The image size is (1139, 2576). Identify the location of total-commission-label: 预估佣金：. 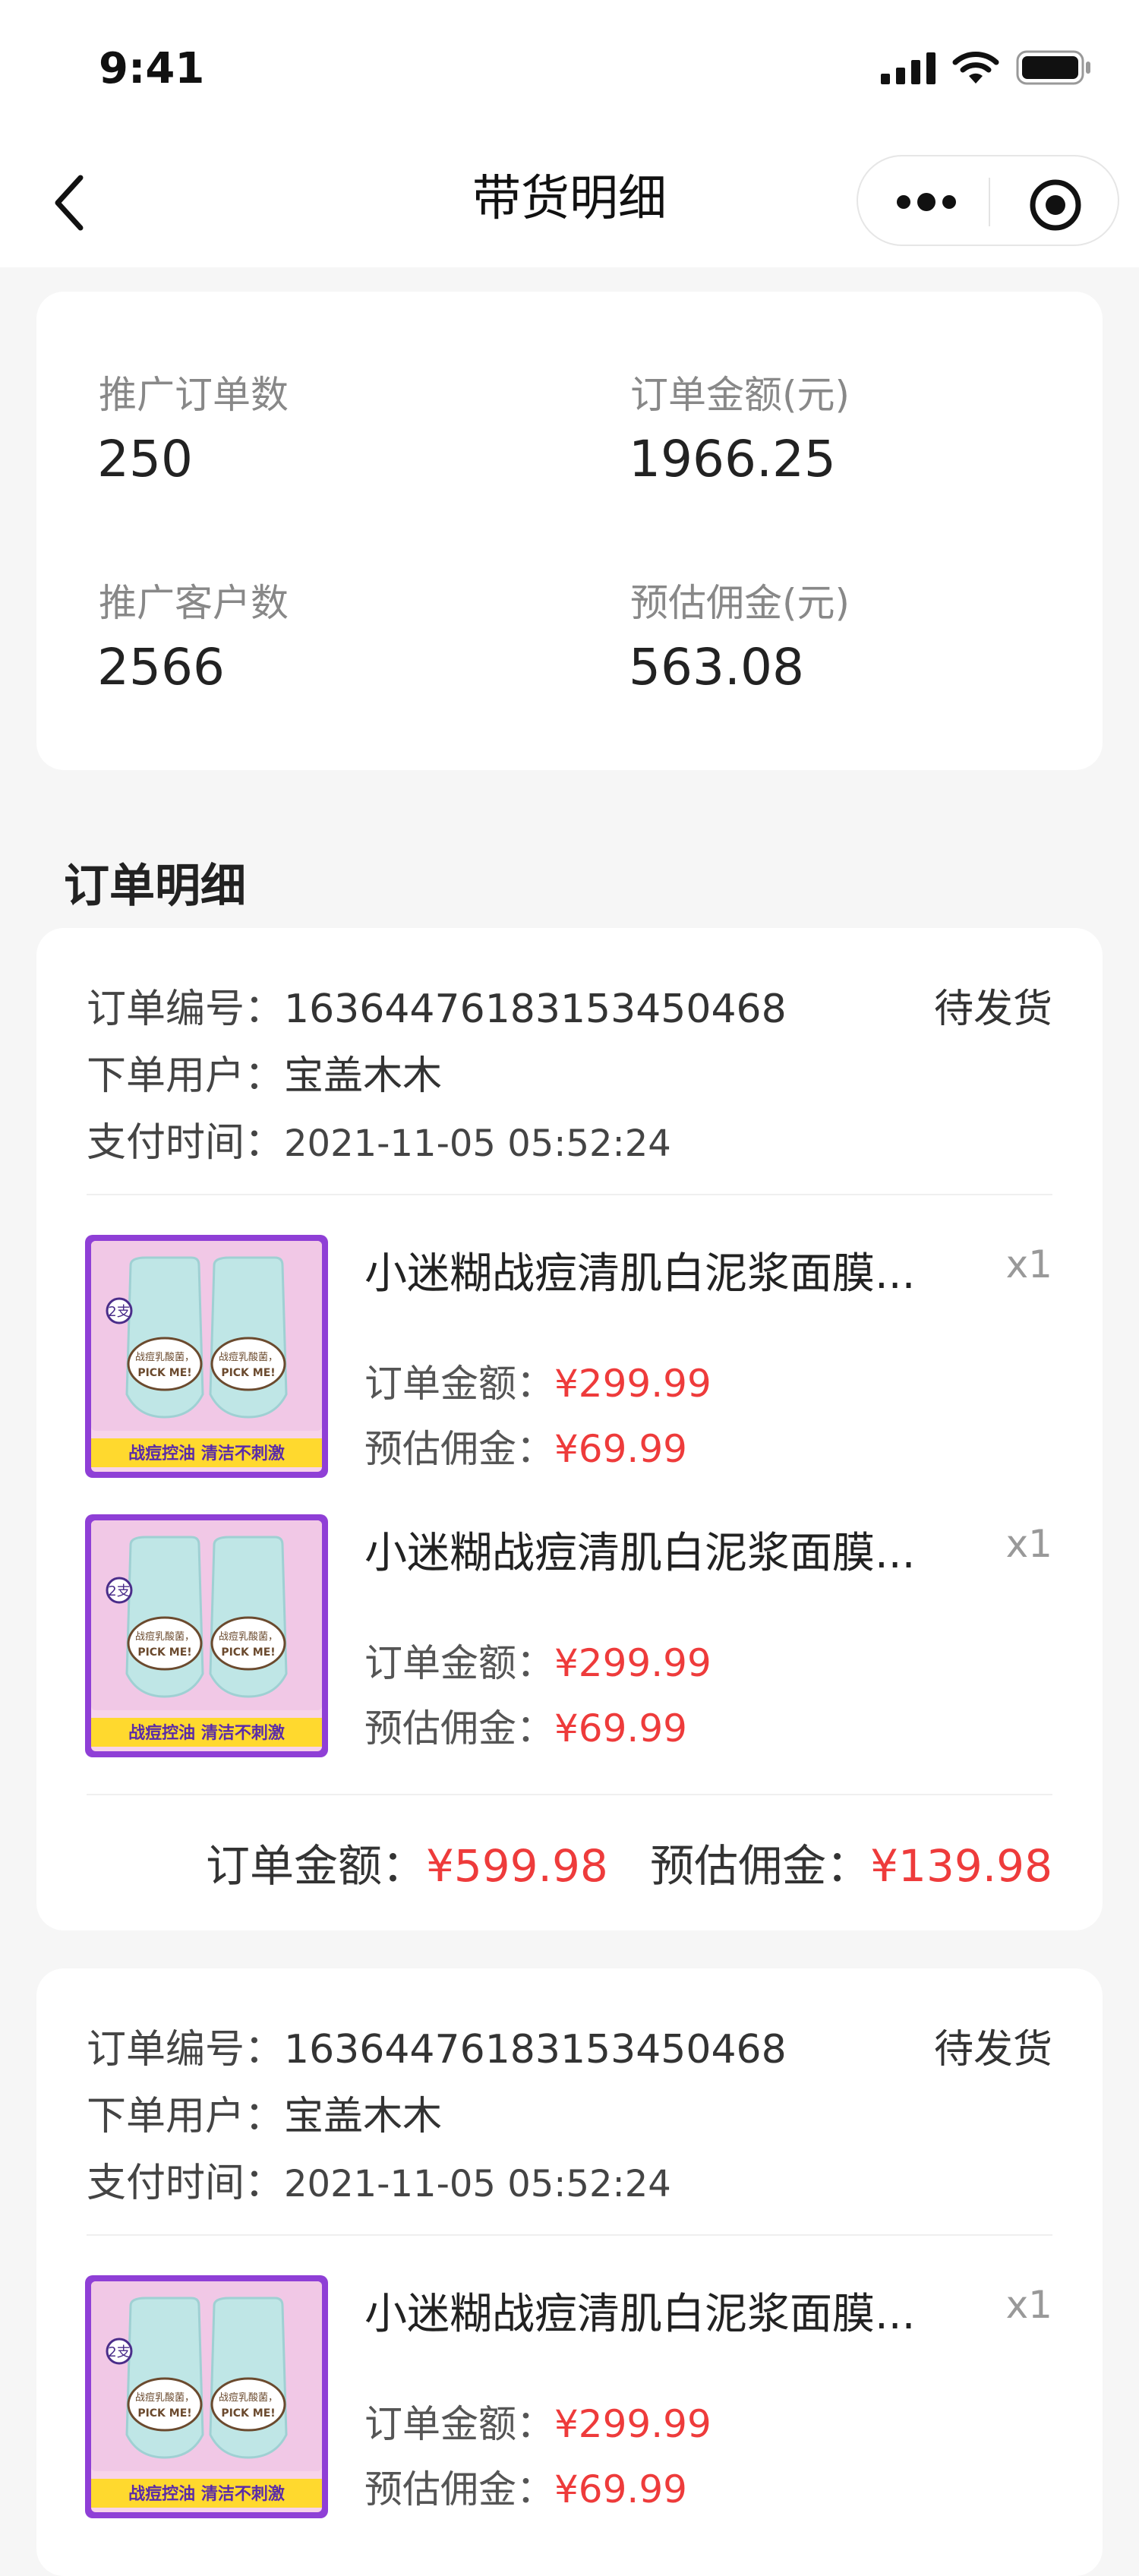
(760, 1866).